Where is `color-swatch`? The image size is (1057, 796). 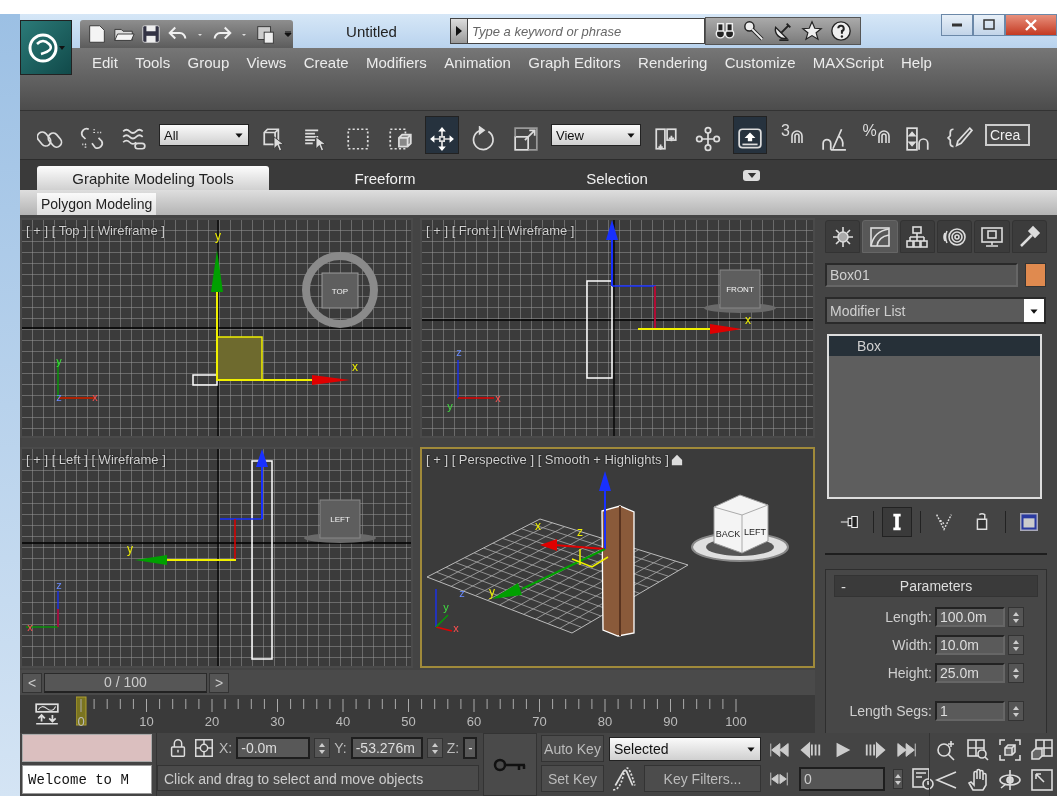
color-swatch is located at coordinates (1035, 275).